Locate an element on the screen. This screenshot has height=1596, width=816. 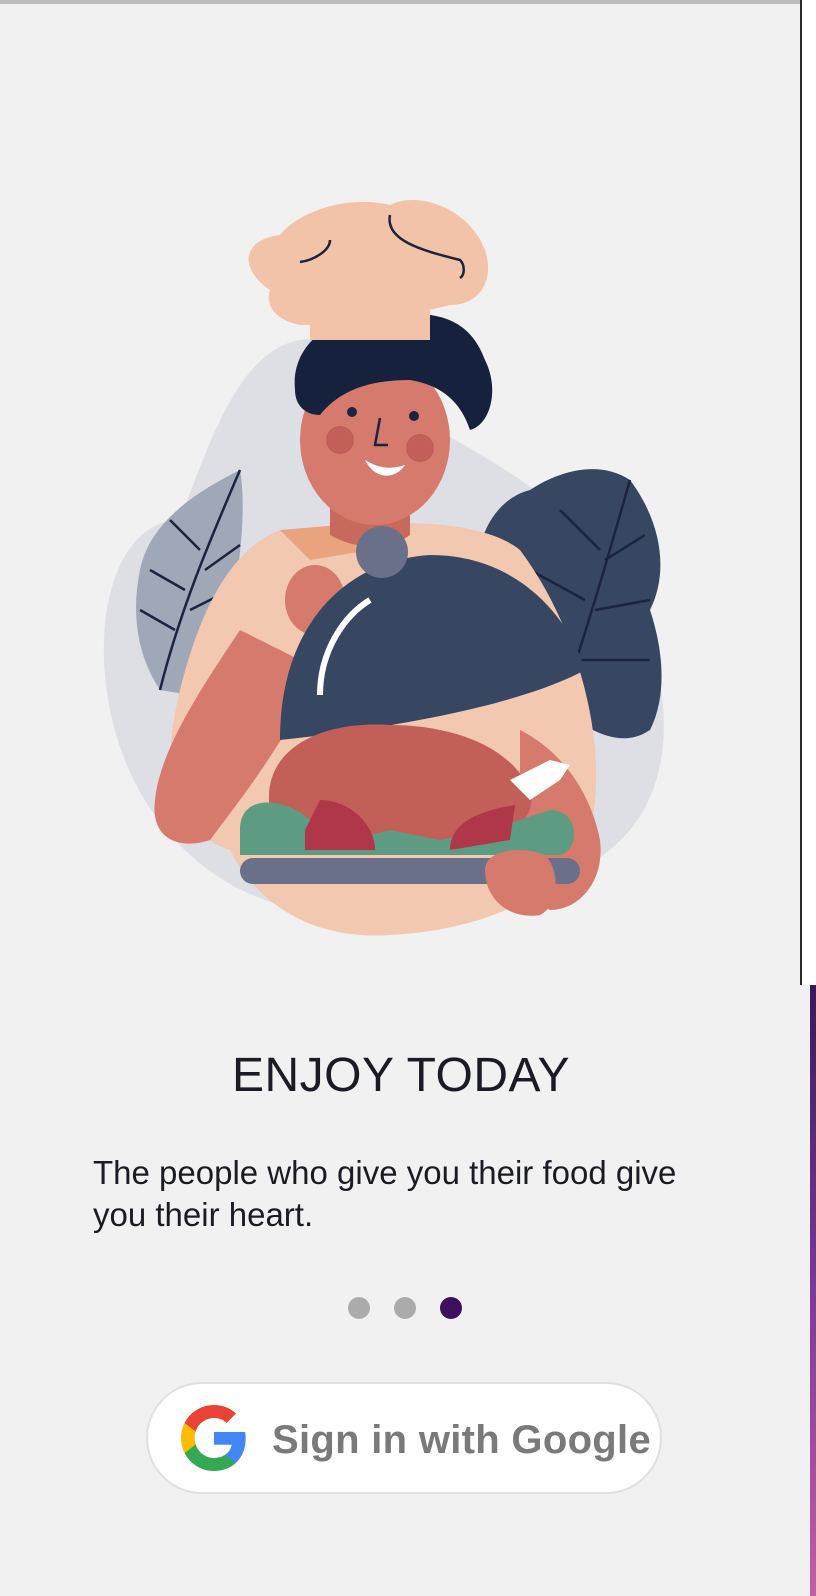
right-margin is located at coordinates (809, 492).